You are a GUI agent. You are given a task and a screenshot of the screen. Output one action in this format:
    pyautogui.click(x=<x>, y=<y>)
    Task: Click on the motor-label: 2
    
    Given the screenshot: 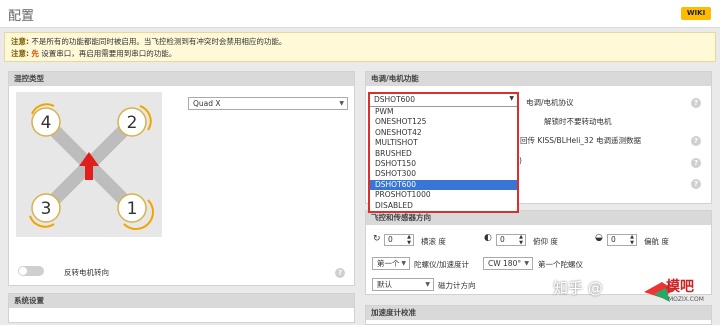 What is the action you would take?
    pyautogui.click(x=132, y=123)
    